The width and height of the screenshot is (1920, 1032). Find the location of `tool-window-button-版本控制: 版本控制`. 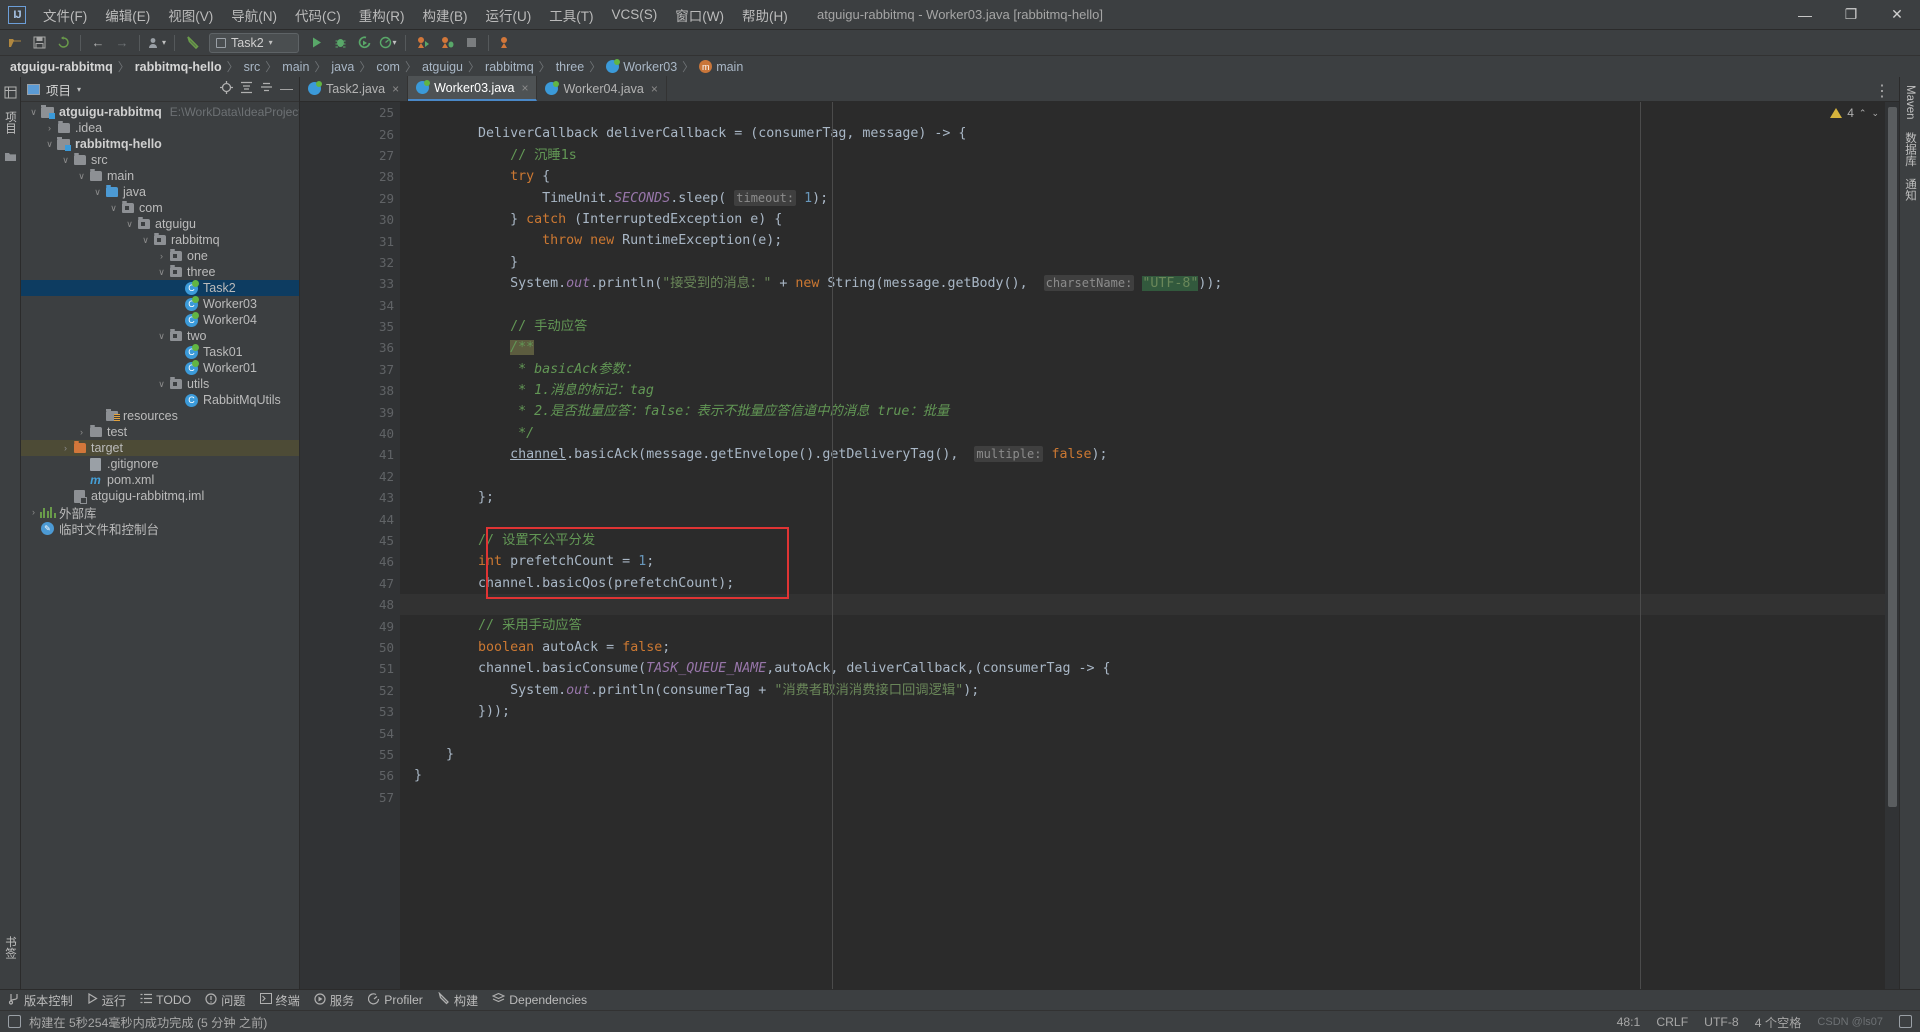

tool-window-button-版本控制: 版本控制 is located at coordinates (40, 1000).